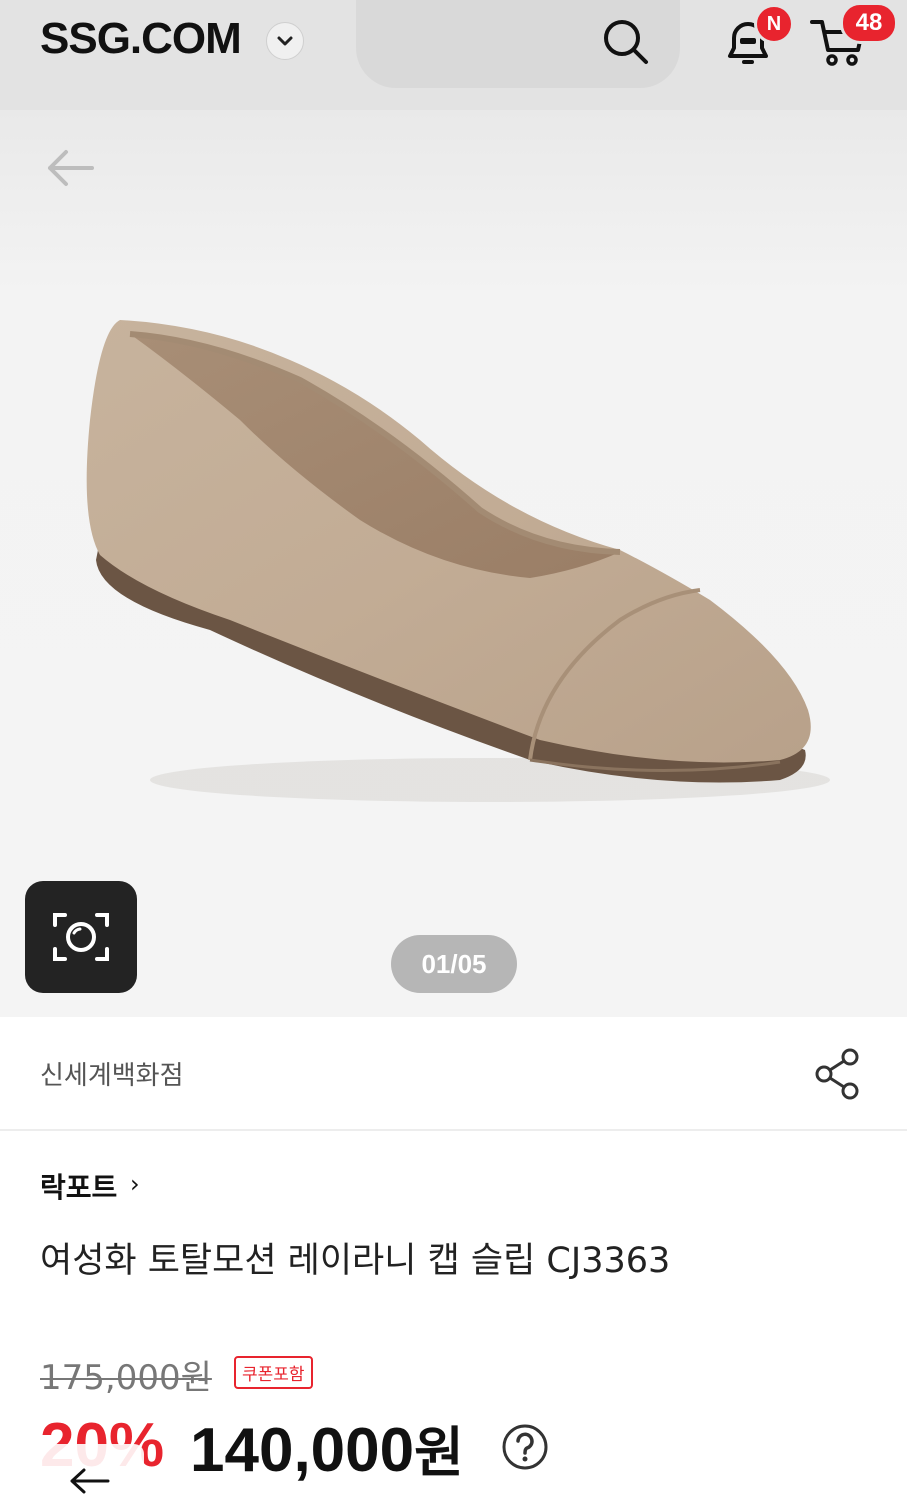  I want to click on brand-link: 락포트, so click(78, 1186).